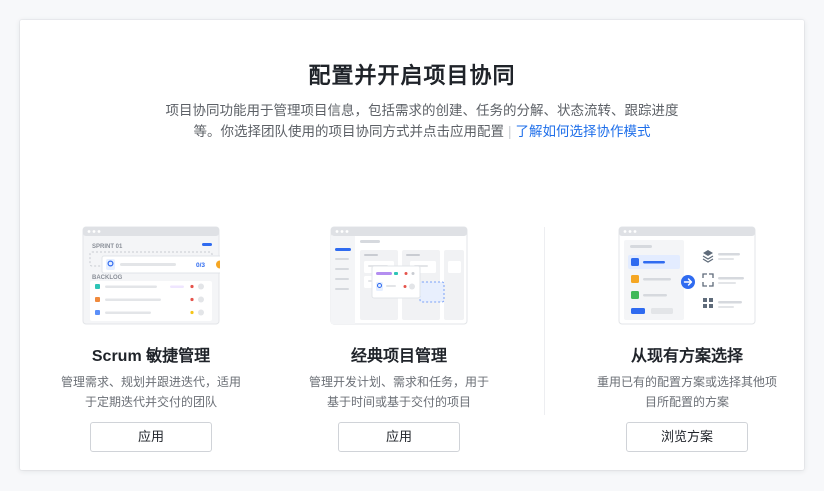 This screenshot has width=824, height=491. I want to click on sprint-label: SPRINT 01, so click(107, 247).